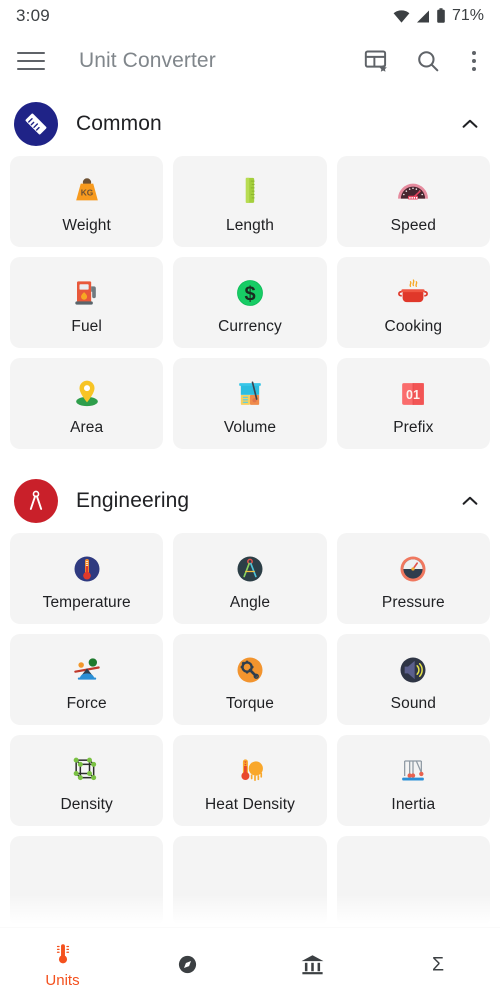 The height and width of the screenshot is (1000, 500). Describe the element at coordinates (87, 394) in the screenshot. I see `map-pin-icon` at that location.